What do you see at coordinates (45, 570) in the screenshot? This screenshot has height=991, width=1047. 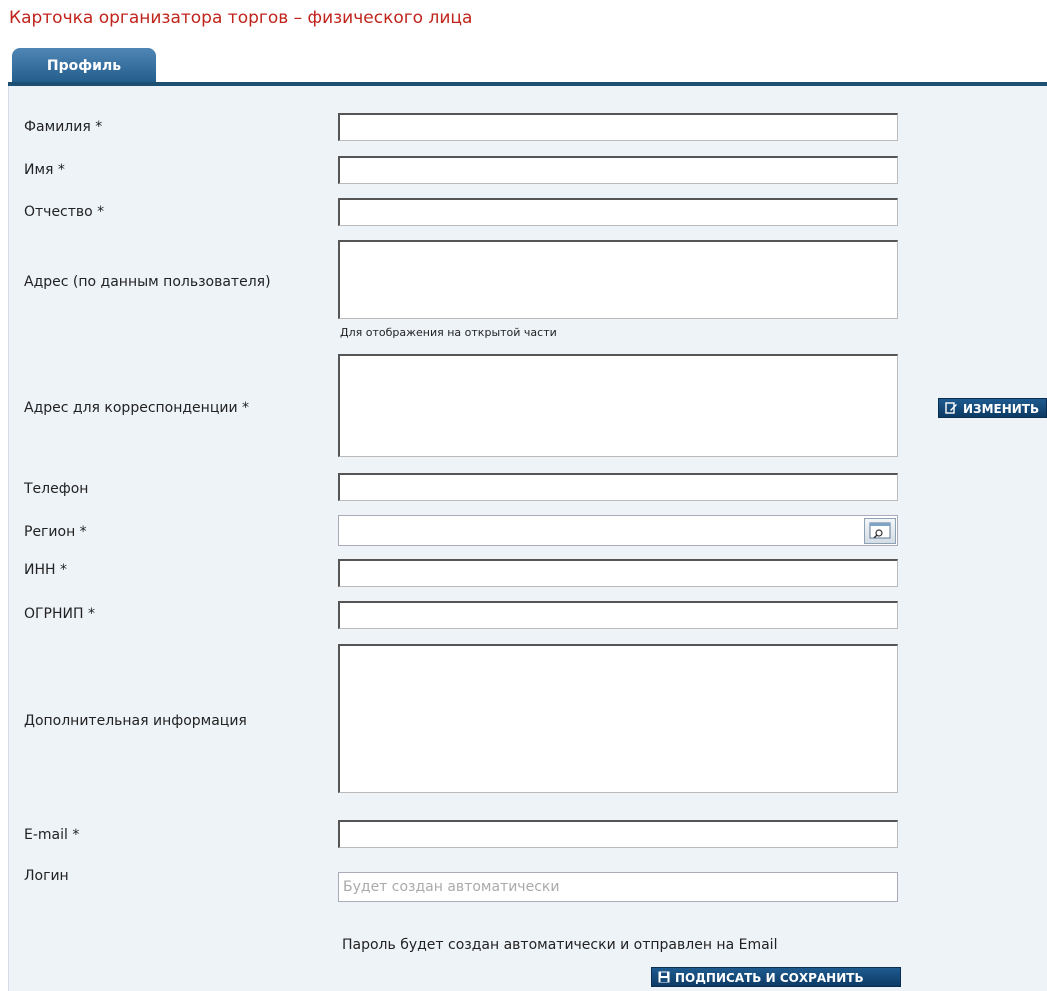 I see `inn-label: ИНН *` at bounding box center [45, 570].